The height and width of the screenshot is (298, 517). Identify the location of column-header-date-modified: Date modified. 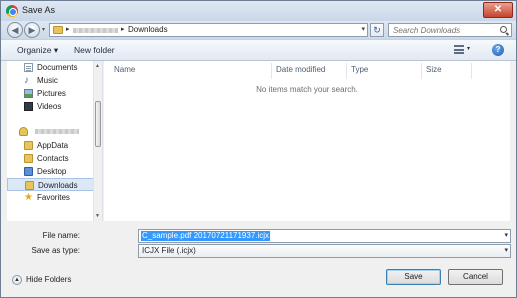
(309, 71).